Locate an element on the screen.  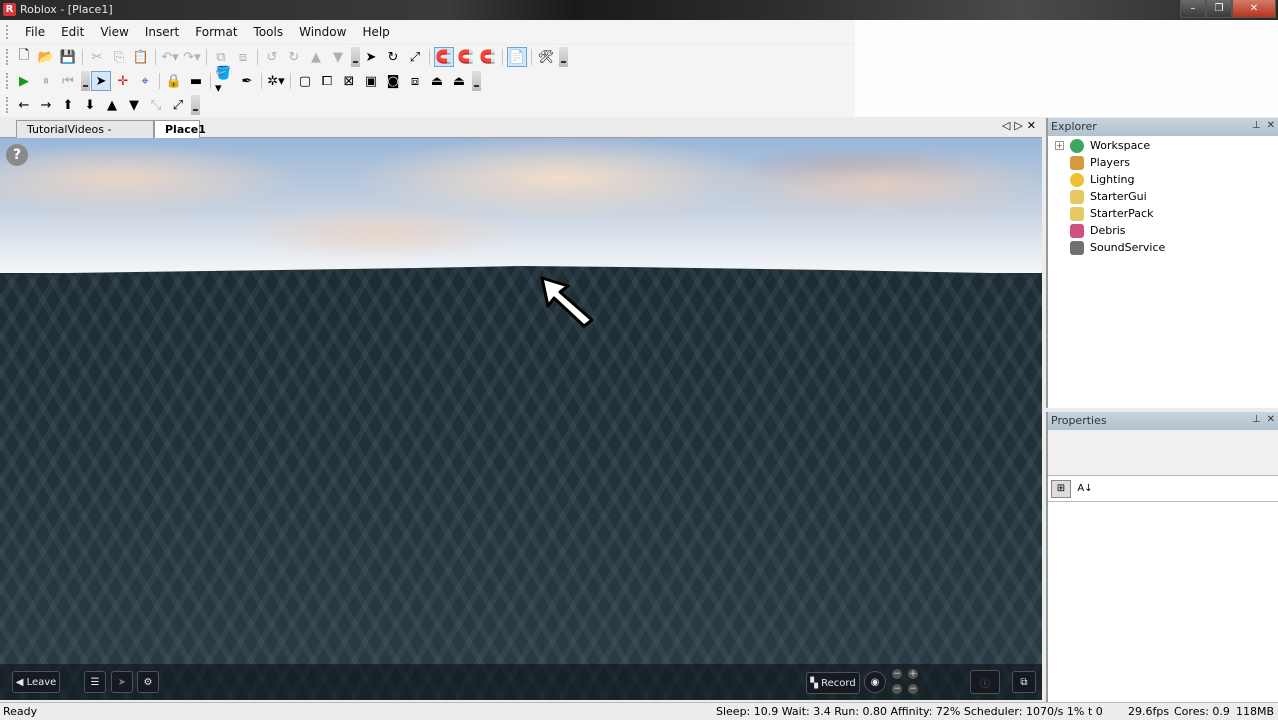
smooth-surface-button: ▢ is located at coordinates (305, 81).